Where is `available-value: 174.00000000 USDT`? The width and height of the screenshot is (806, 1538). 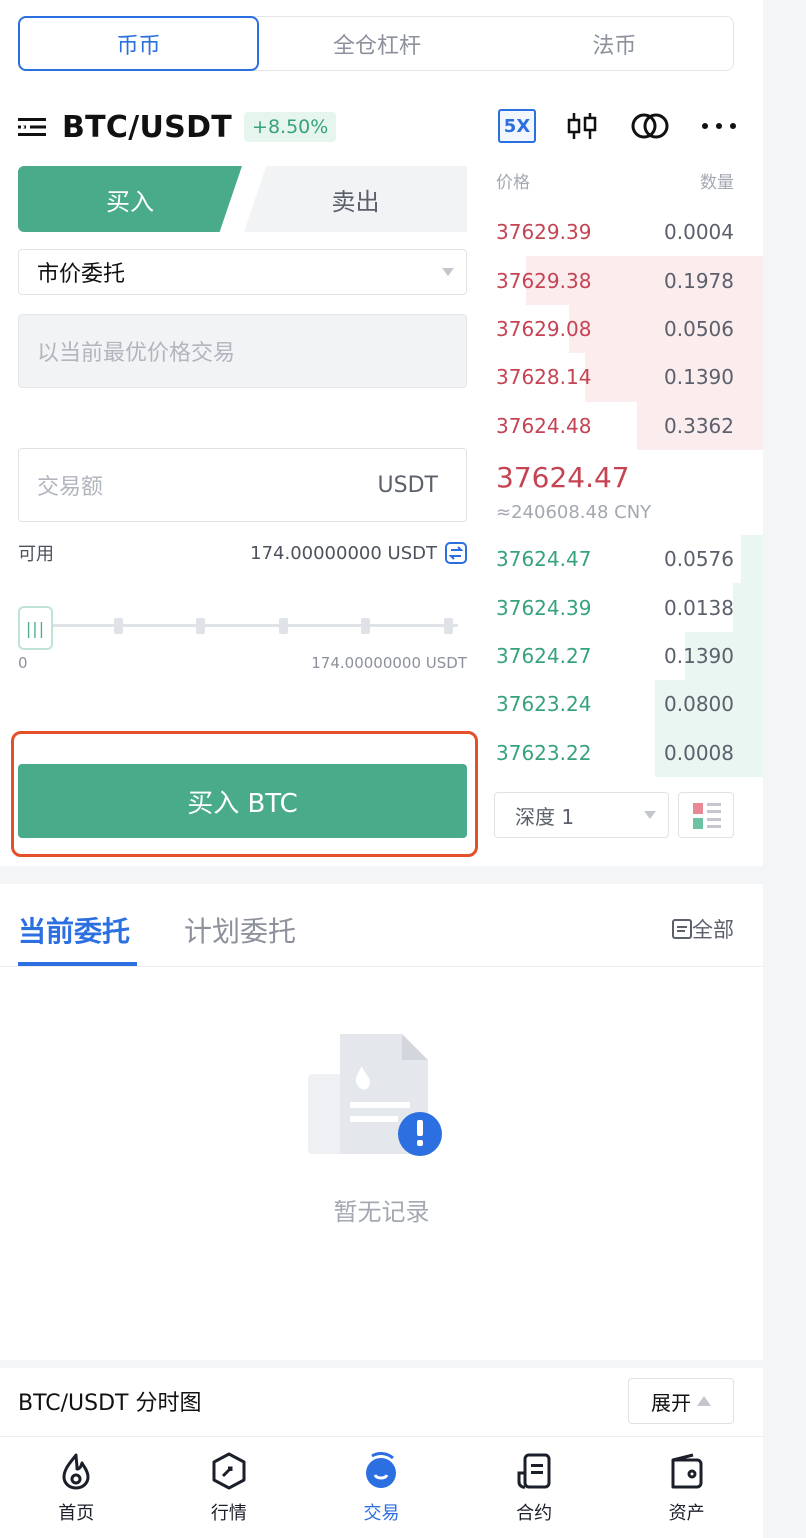
available-value: 174.00000000 USDT is located at coordinates (343, 553).